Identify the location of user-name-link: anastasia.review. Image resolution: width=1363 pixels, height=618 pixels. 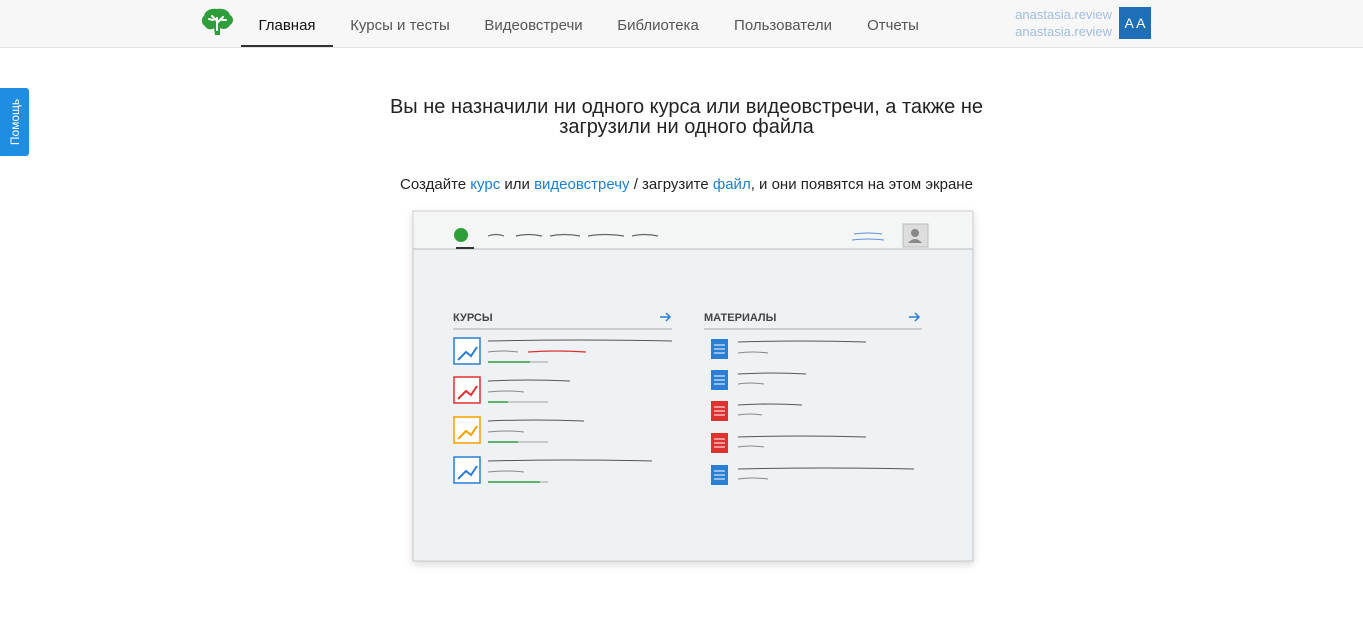
(1060, 14).